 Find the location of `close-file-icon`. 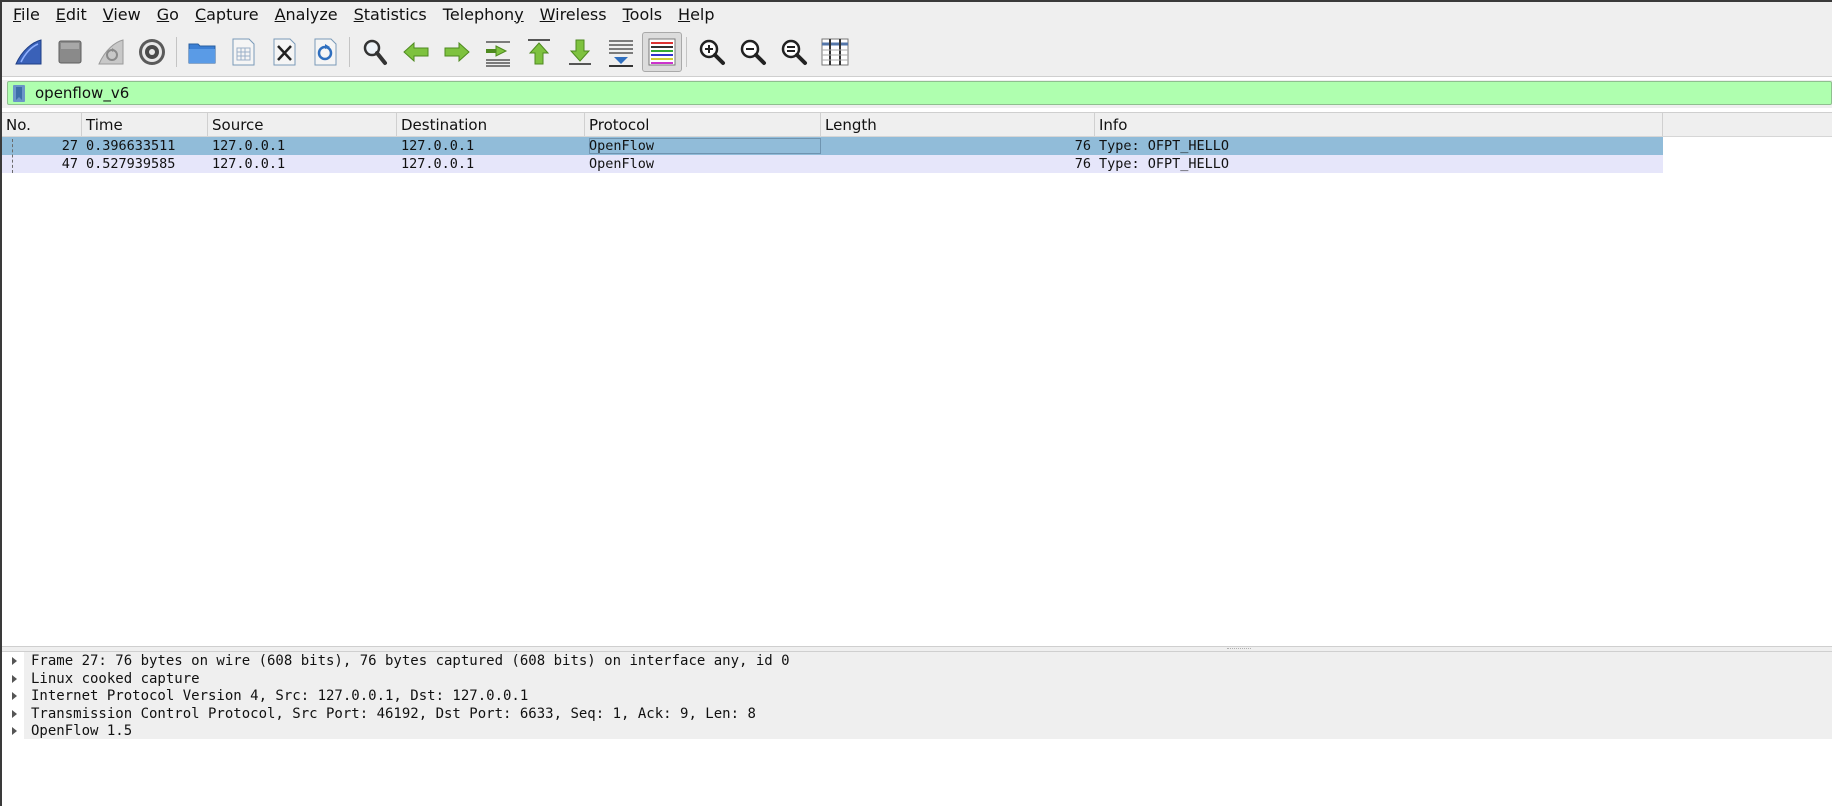

close-file-icon is located at coordinates (284, 51).